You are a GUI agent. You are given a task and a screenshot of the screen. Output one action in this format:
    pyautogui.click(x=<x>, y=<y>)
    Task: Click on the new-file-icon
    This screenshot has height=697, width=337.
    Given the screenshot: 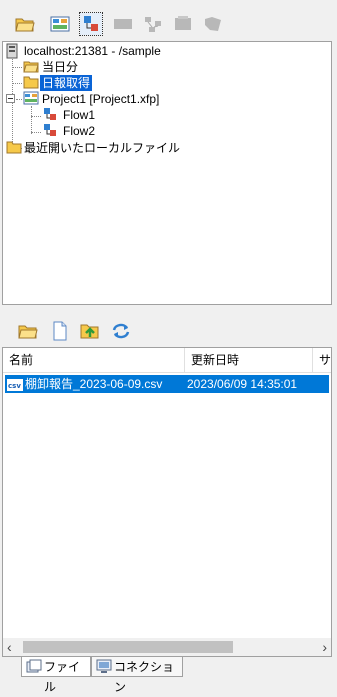 What is the action you would take?
    pyautogui.click(x=60, y=331)
    